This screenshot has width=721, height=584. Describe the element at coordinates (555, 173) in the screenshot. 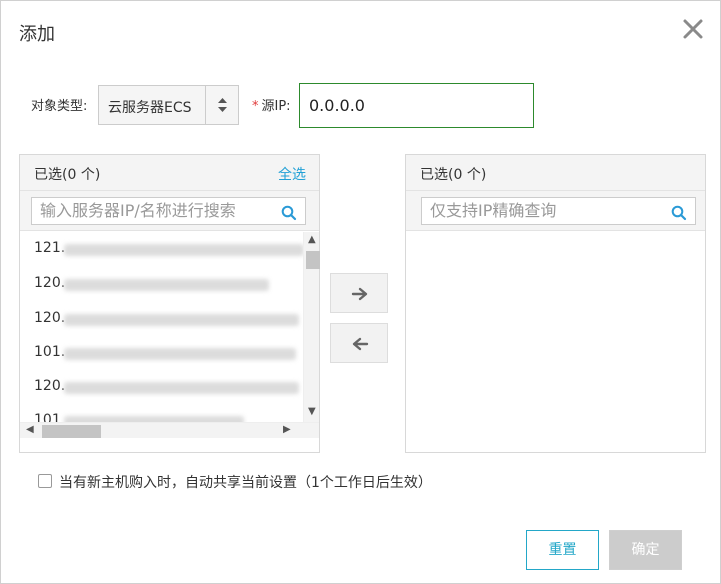

I see `panel-header: 已选(0 个)` at that location.